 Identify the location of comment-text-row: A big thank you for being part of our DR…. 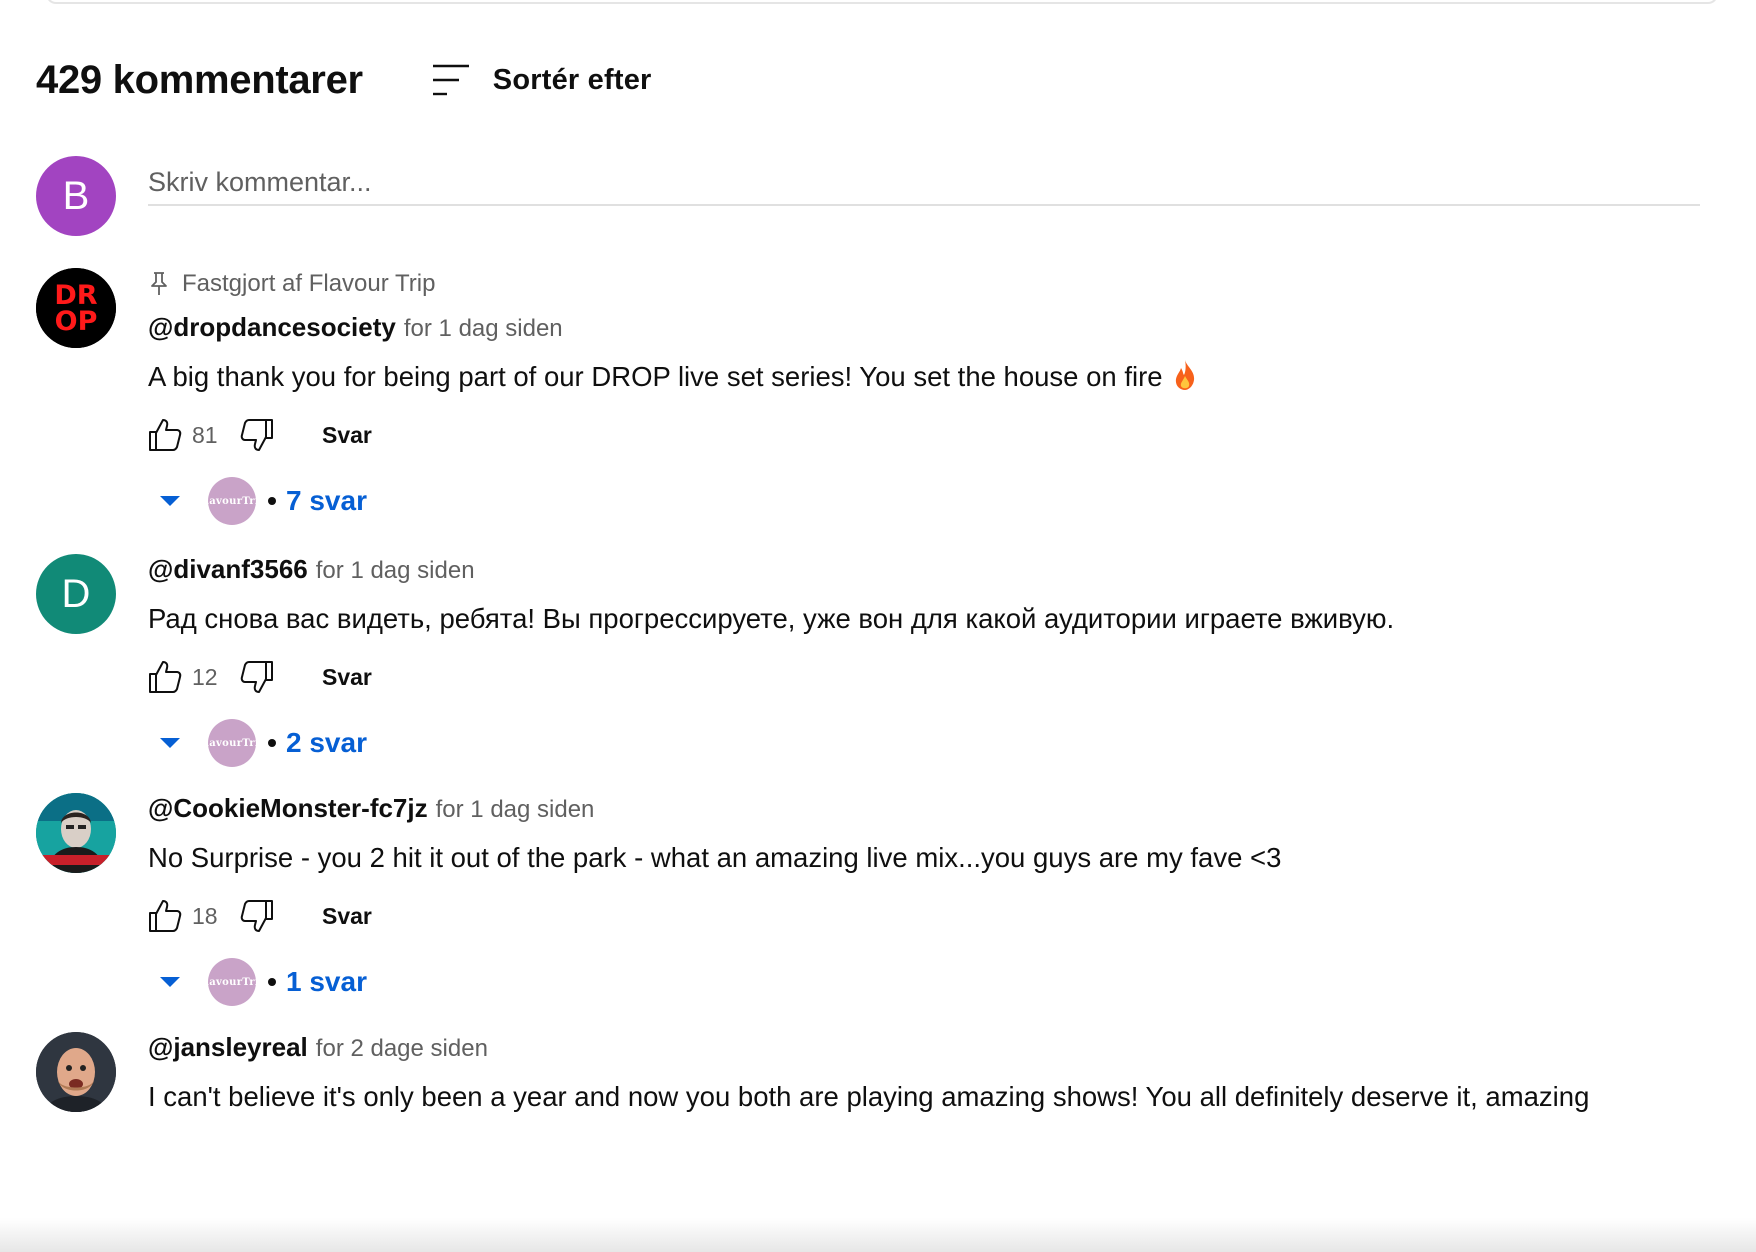
(952, 377).